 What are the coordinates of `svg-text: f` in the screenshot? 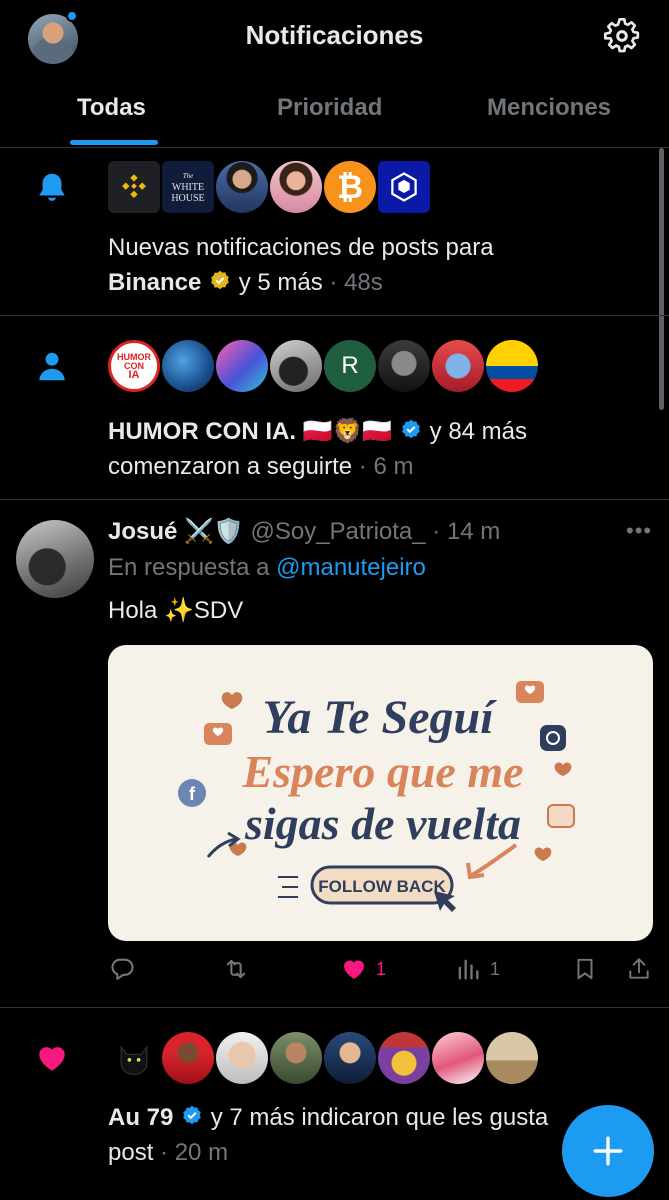 It's located at (192, 794).